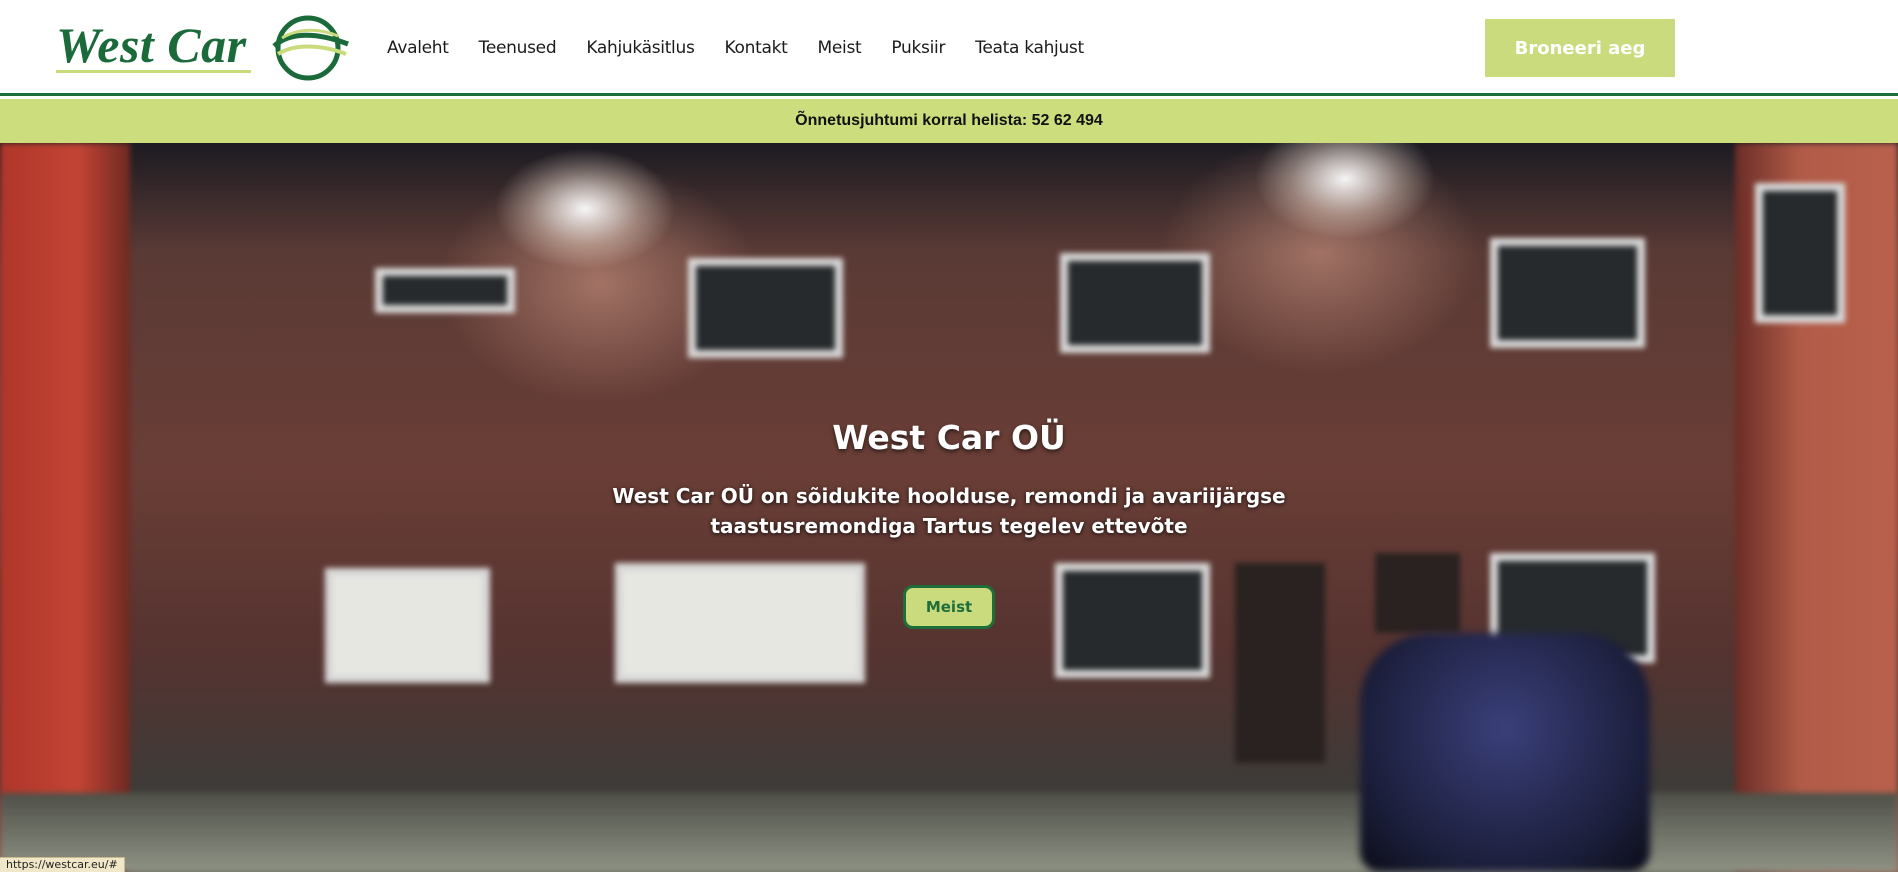 The width and height of the screenshot is (1898, 872). I want to click on emergency-bar: Õnnetusjuhtumi korral helista: 52 62 494, so click(949, 121).